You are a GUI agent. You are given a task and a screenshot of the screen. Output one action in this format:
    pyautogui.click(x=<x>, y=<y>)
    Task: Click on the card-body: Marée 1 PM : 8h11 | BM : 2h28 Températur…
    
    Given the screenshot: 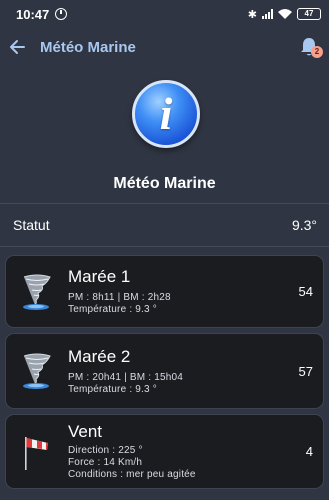 What is the action you would take?
    pyautogui.click(x=179, y=291)
    